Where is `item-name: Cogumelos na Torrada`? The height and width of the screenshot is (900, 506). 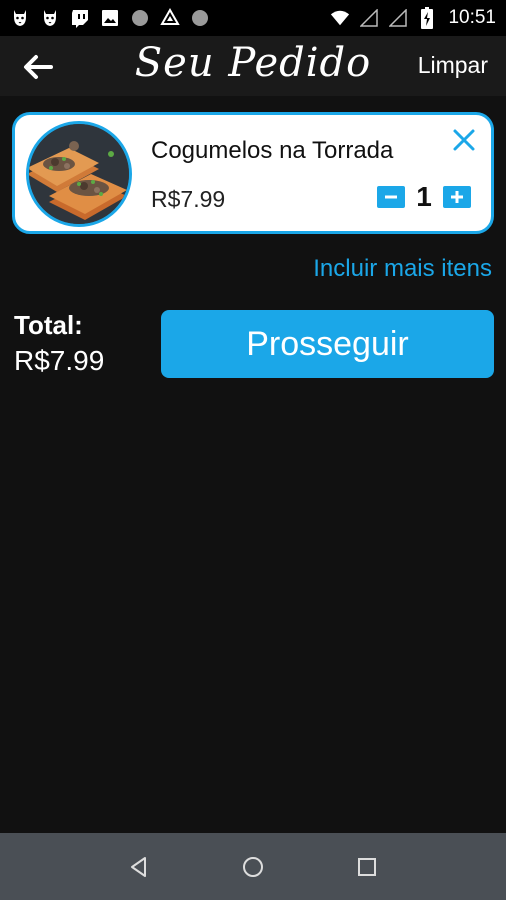
item-name: Cogumelos na Torrada is located at coordinates (272, 150).